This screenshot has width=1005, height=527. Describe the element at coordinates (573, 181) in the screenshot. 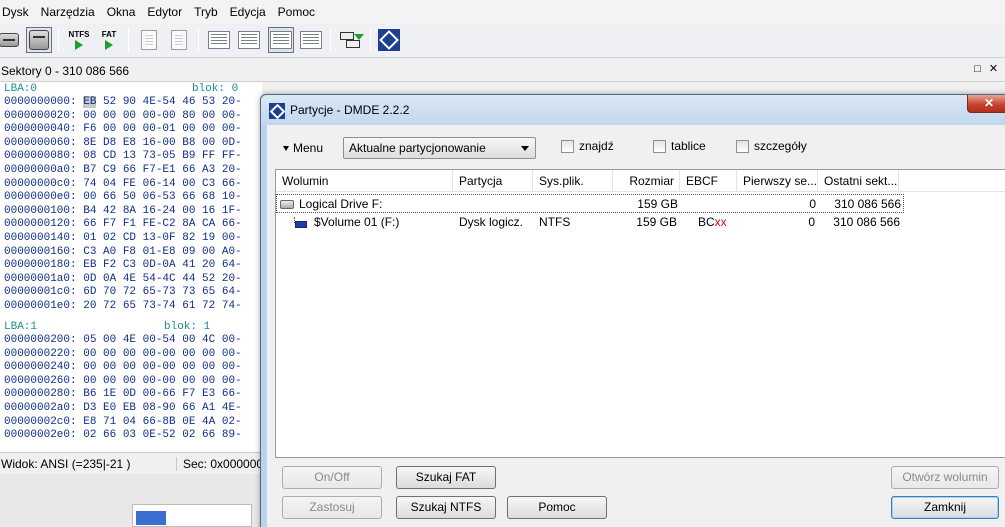

I see `col-filesystem: Sys.plik.` at that location.